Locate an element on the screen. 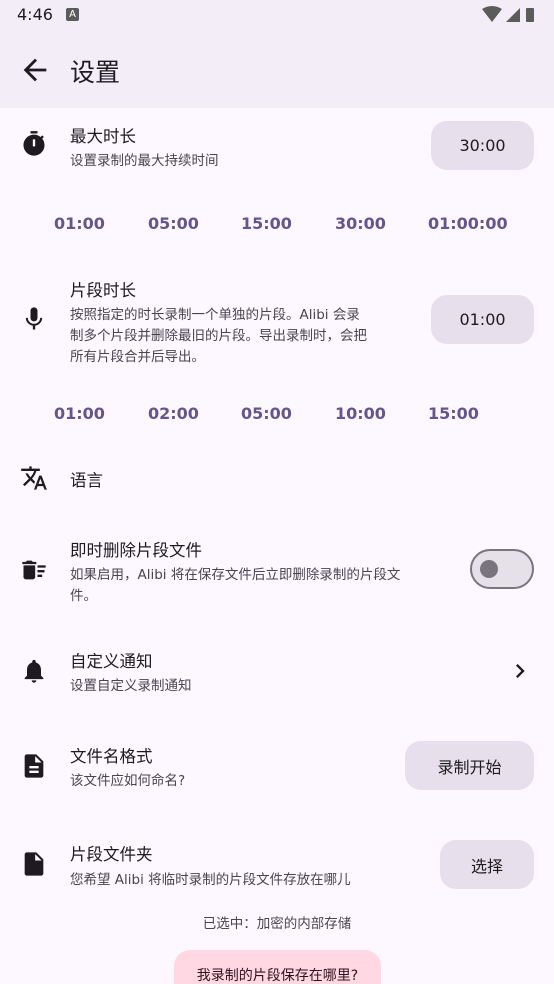 Image resolution: width=554 pixels, height=984 pixels. bell-icon is located at coordinates (34, 671).